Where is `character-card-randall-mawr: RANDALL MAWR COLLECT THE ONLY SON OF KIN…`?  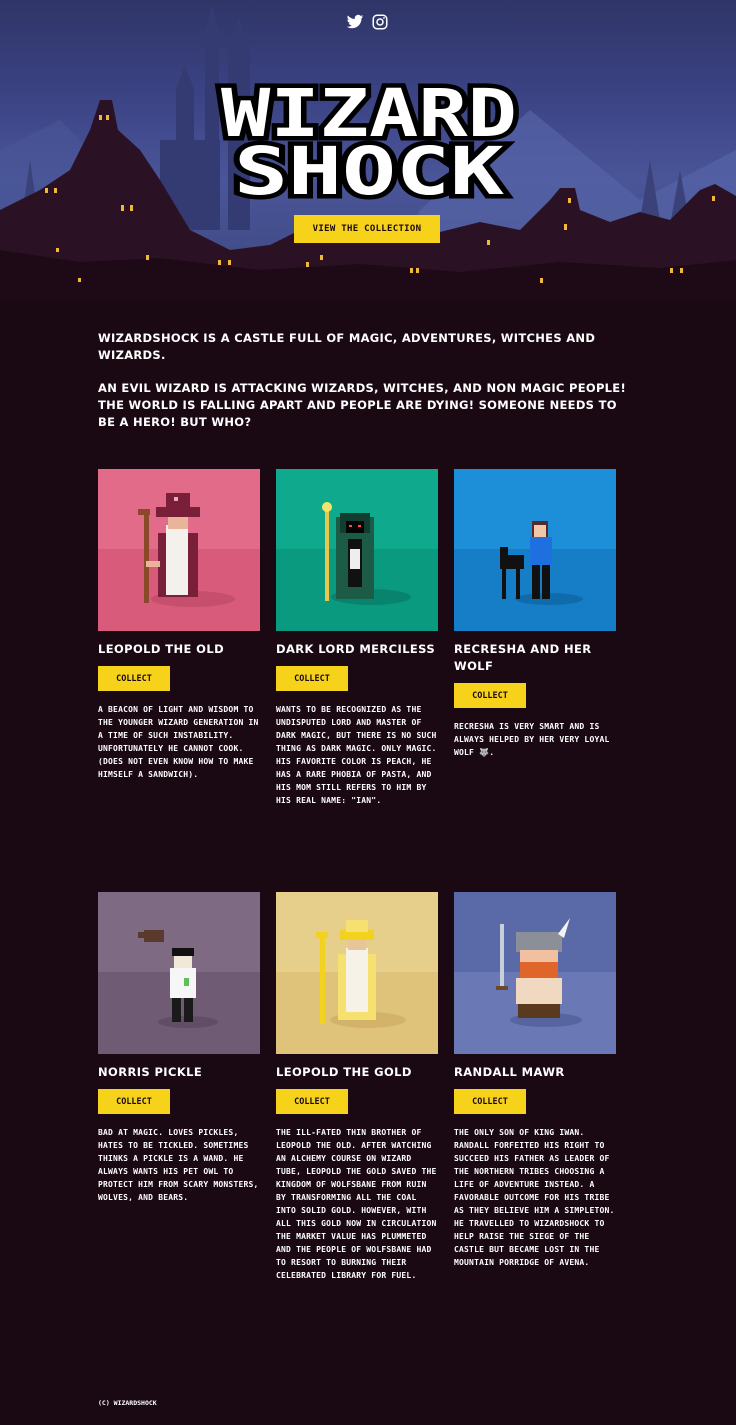 character-card-randall-mawr: RANDALL MAWR COLLECT THE ONLY SON OF KIN… is located at coordinates (535, 1080).